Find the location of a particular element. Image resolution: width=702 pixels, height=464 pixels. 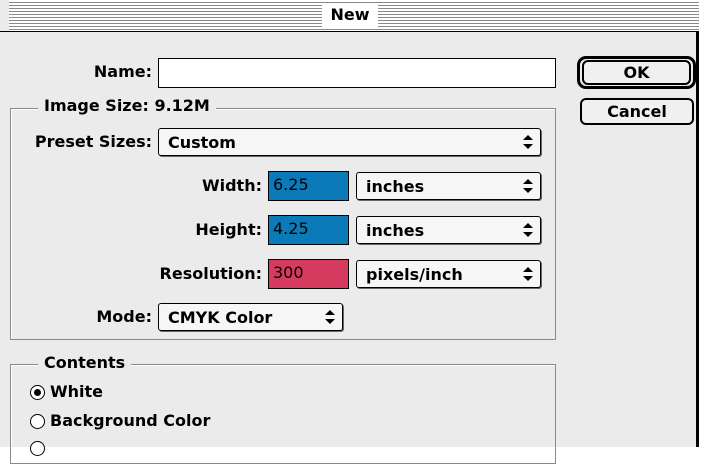

name-label: Name: is located at coordinates (122, 71).